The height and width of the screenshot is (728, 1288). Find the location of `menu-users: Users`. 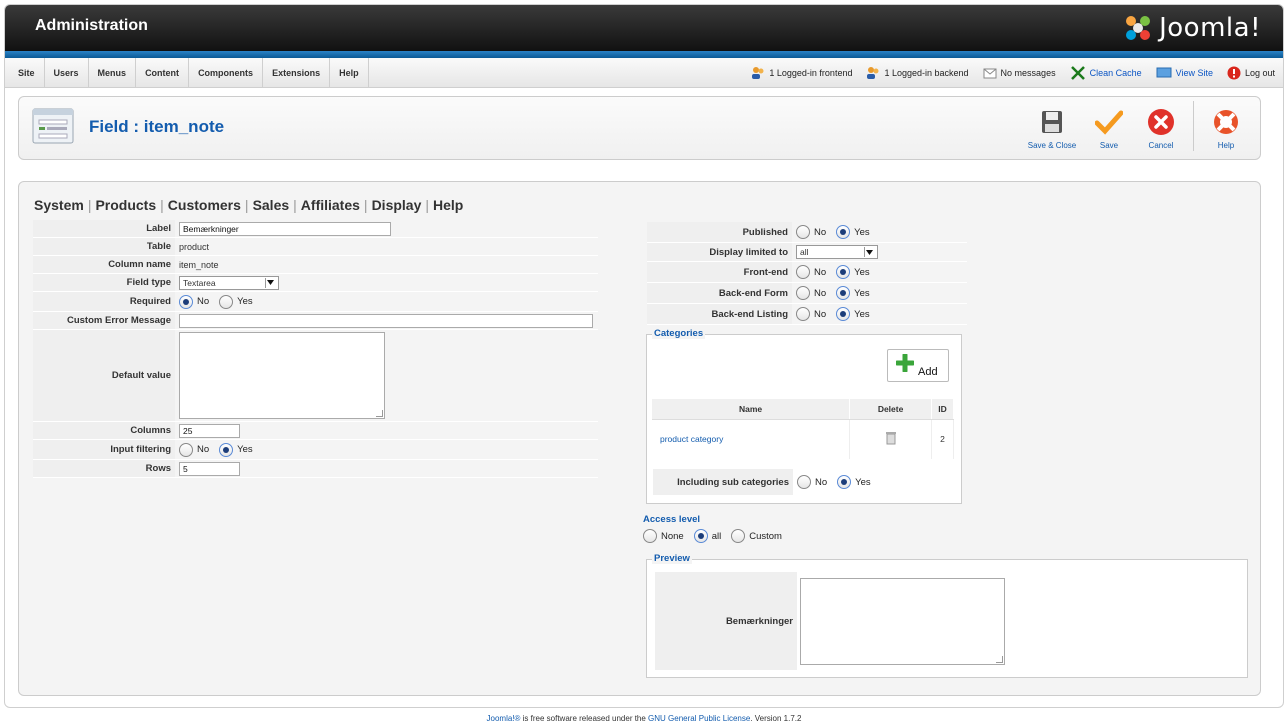

menu-users: Users is located at coordinates (67, 73).